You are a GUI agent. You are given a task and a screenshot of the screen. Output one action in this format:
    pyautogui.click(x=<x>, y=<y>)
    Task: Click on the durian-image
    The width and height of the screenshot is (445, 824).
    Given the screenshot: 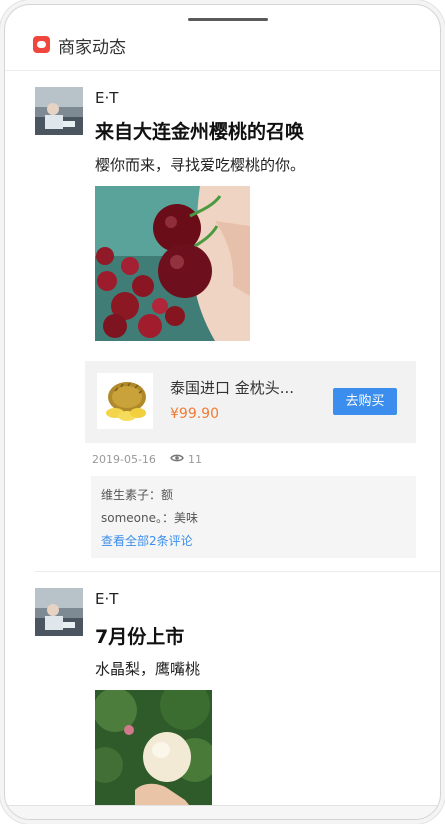 What is the action you would take?
    pyautogui.click(x=125, y=401)
    